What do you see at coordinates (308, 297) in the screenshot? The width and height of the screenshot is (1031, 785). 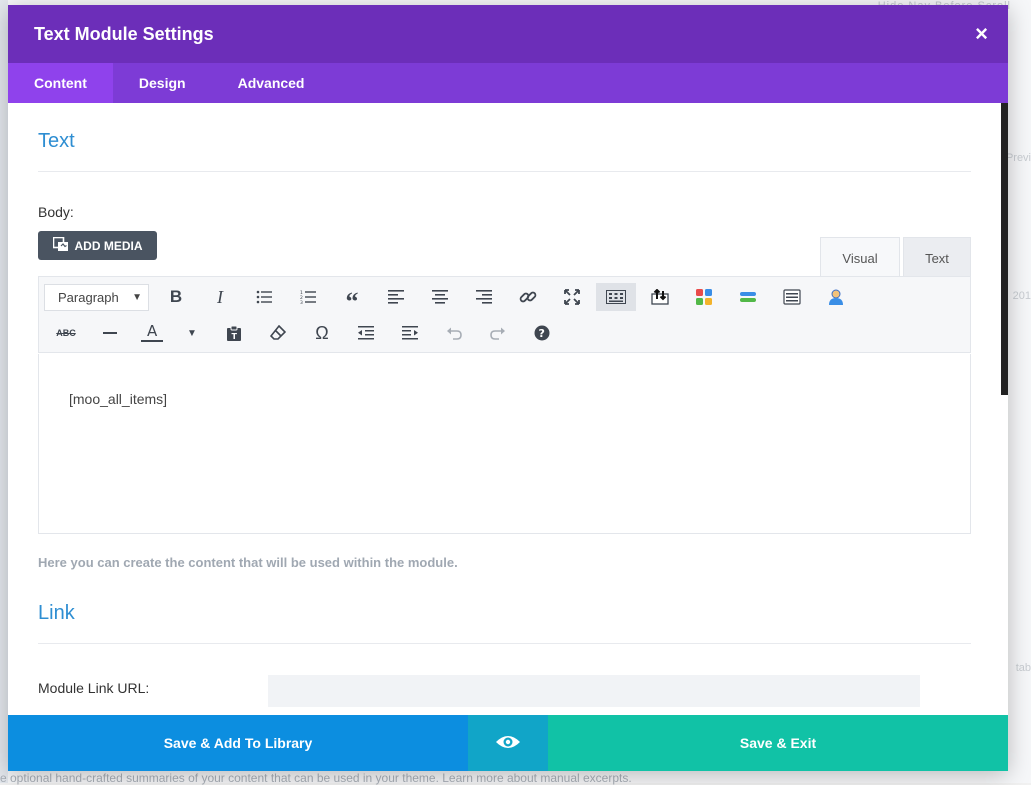 I see `numbered-list-icon: 123` at bounding box center [308, 297].